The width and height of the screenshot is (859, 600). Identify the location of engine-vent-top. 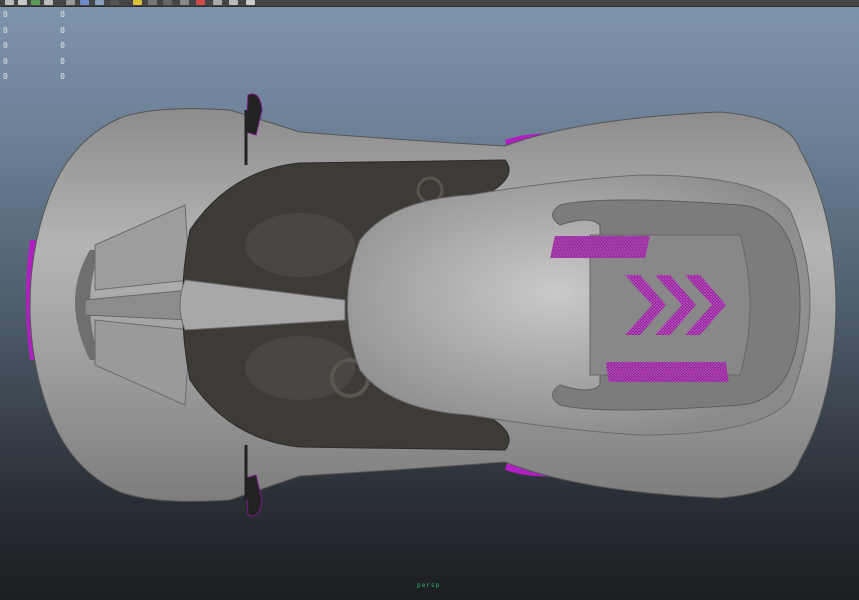
(600, 247).